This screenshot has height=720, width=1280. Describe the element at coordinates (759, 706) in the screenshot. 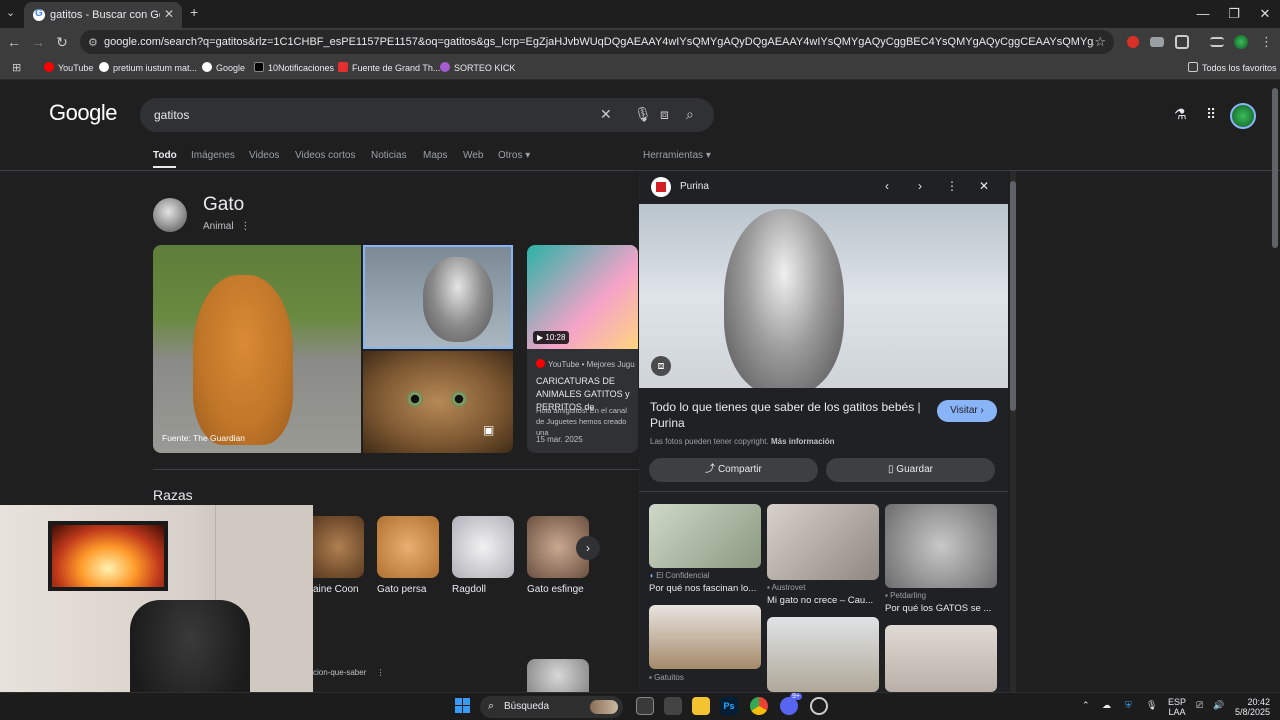

I see `chrome-icon` at that location.